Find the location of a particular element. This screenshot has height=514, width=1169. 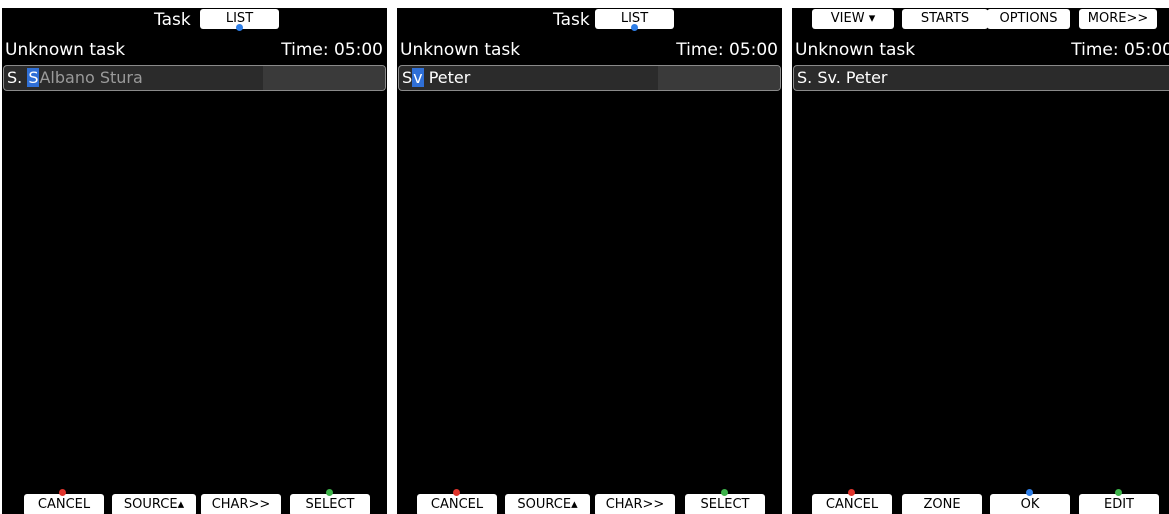

edit-indicator-icon is located at coordinates (1118, 492).